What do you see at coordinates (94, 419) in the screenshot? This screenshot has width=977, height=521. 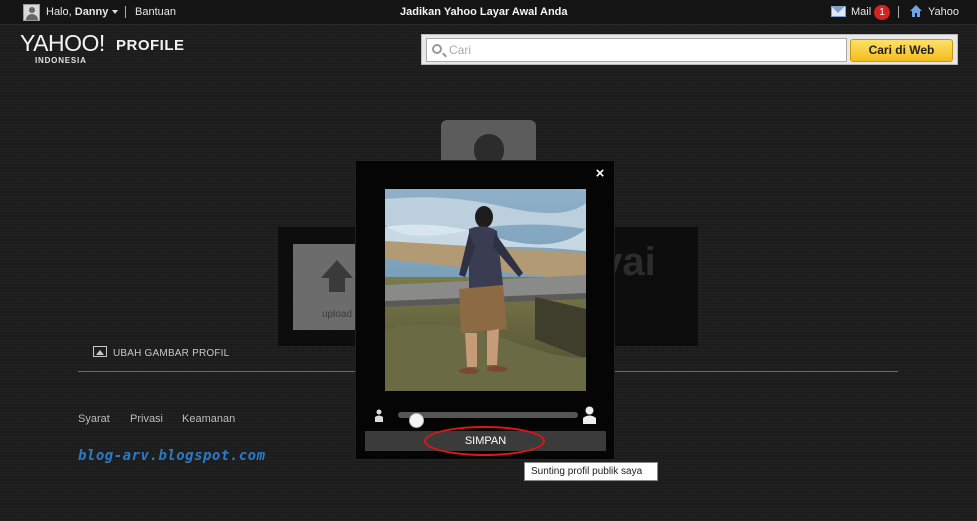 I see `footer-link-terms: Syarat` at bounding box center [94, 419].